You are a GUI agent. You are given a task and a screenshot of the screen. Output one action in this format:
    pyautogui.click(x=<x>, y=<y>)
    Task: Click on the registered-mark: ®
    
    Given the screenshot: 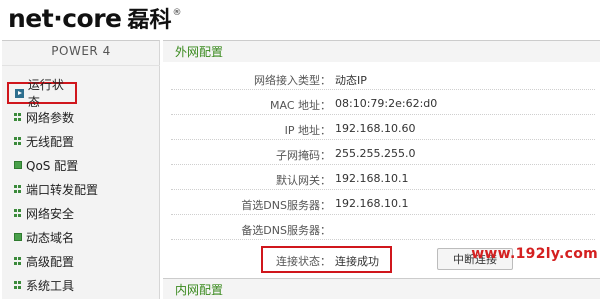 What is the action you would take?
    pyautogui.click(x=177, y=13)
    